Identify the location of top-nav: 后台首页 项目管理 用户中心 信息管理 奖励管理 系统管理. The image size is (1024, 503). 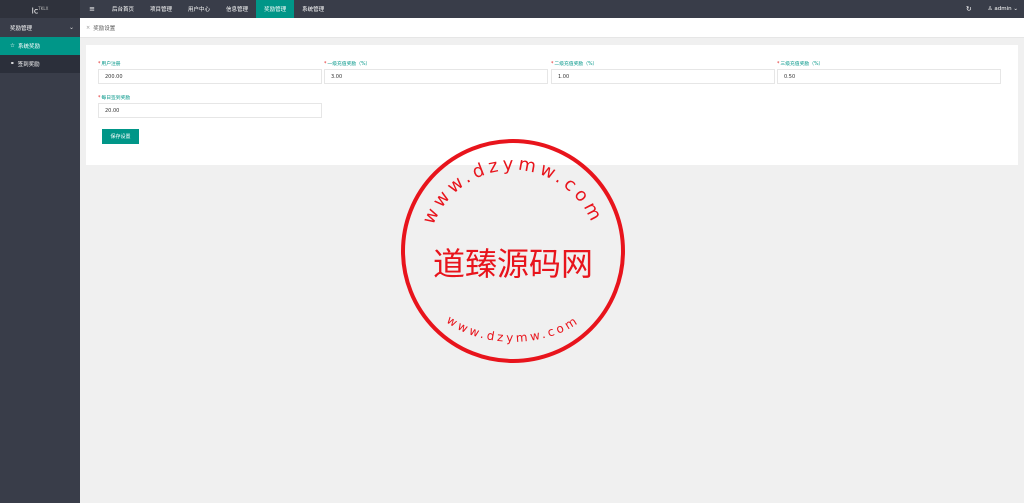
(218, 9).